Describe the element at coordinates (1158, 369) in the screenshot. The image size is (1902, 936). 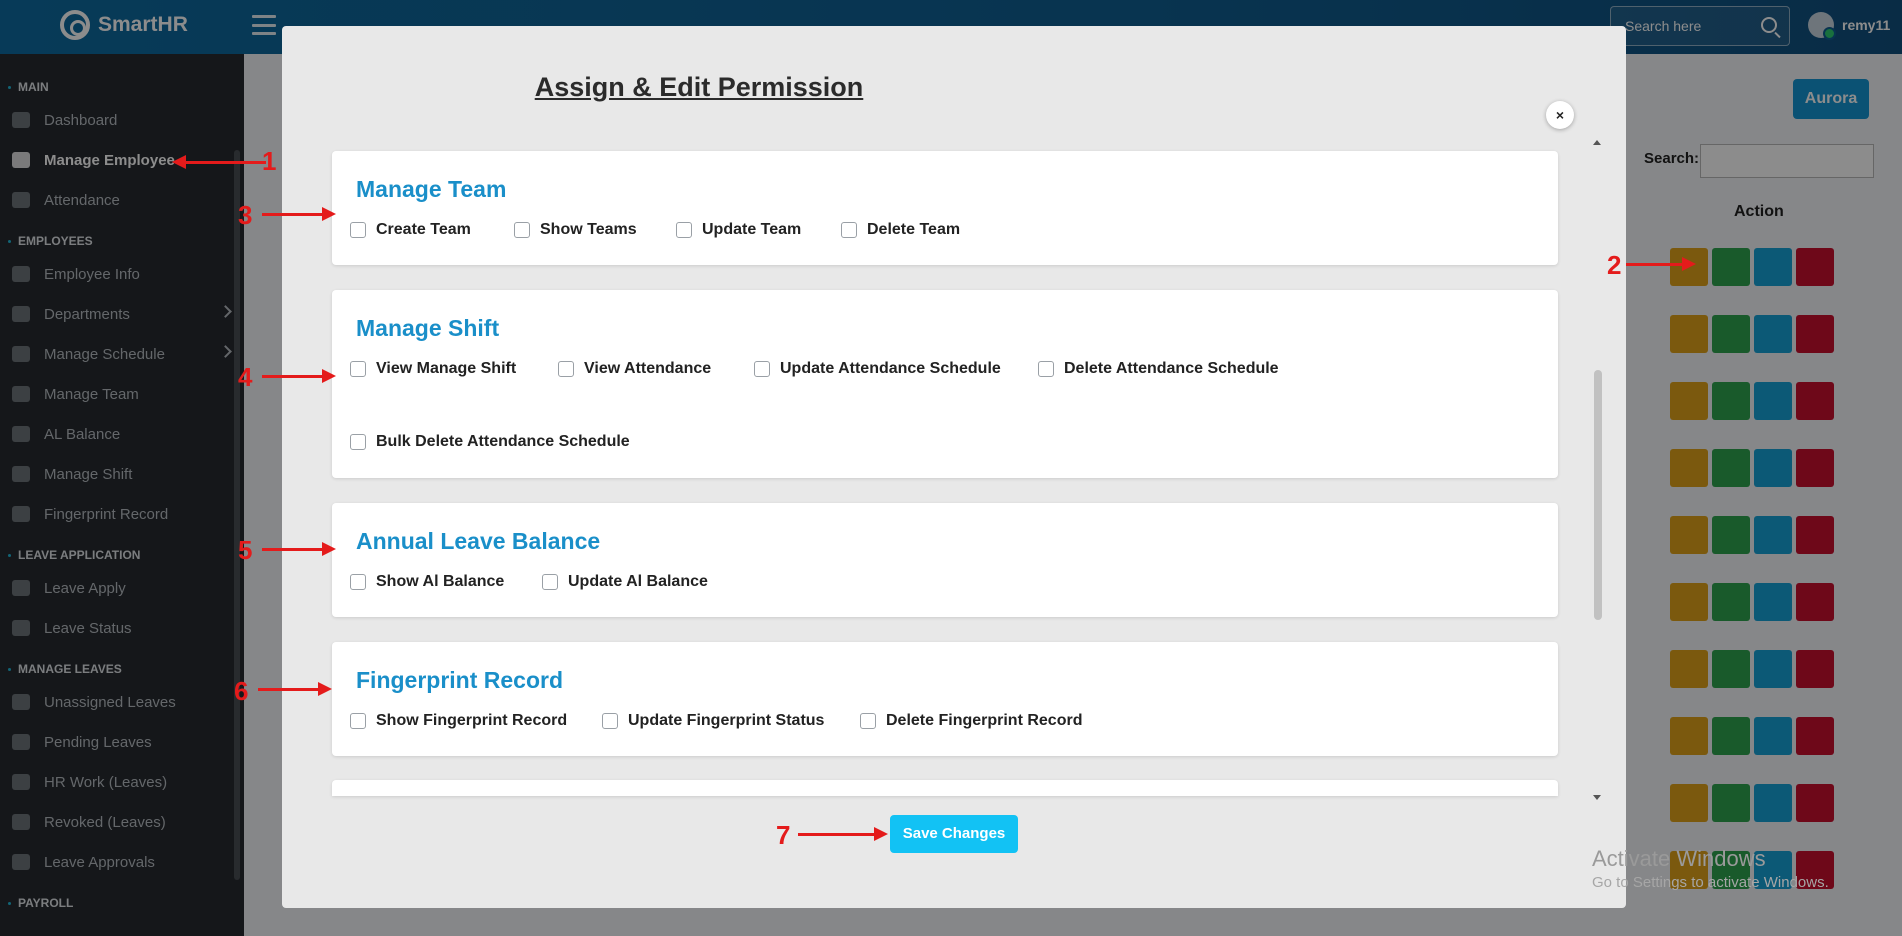
I see `perm-delete-attendance-schedule: Delete Attendance Schedule` at that location.